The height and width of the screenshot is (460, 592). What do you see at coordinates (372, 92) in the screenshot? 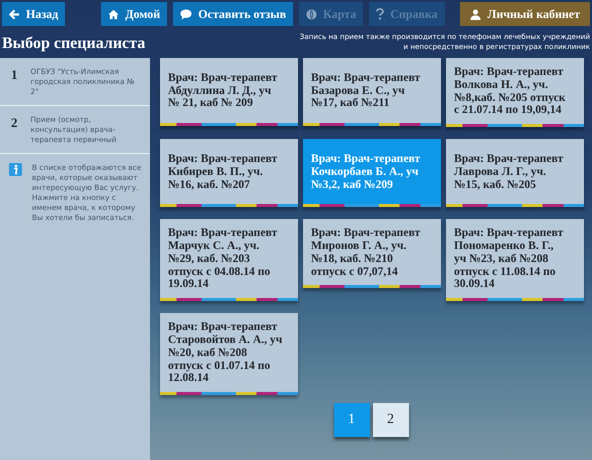
I see `doctor-button: Врач: Врач-терапевт Базарова Е. С., уч №17, каб №211` at bounding box center [372, 92].